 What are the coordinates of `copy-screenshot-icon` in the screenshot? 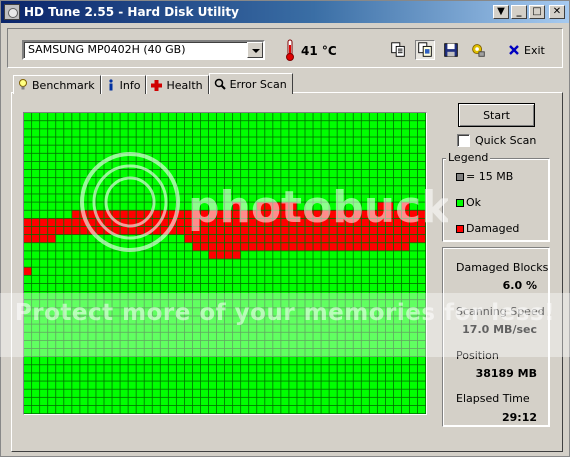 It's located at (425, 50).